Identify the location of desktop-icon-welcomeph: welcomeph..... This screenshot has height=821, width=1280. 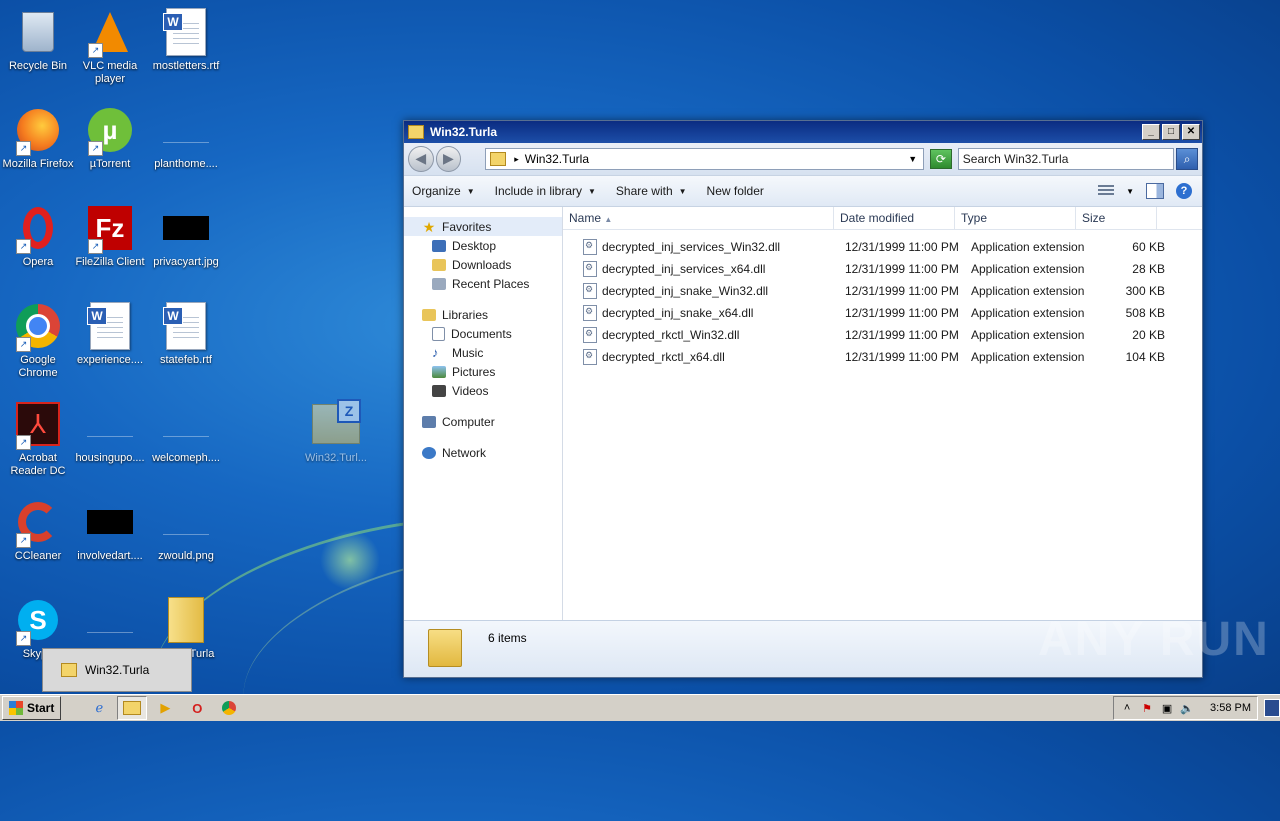
(186, 430).